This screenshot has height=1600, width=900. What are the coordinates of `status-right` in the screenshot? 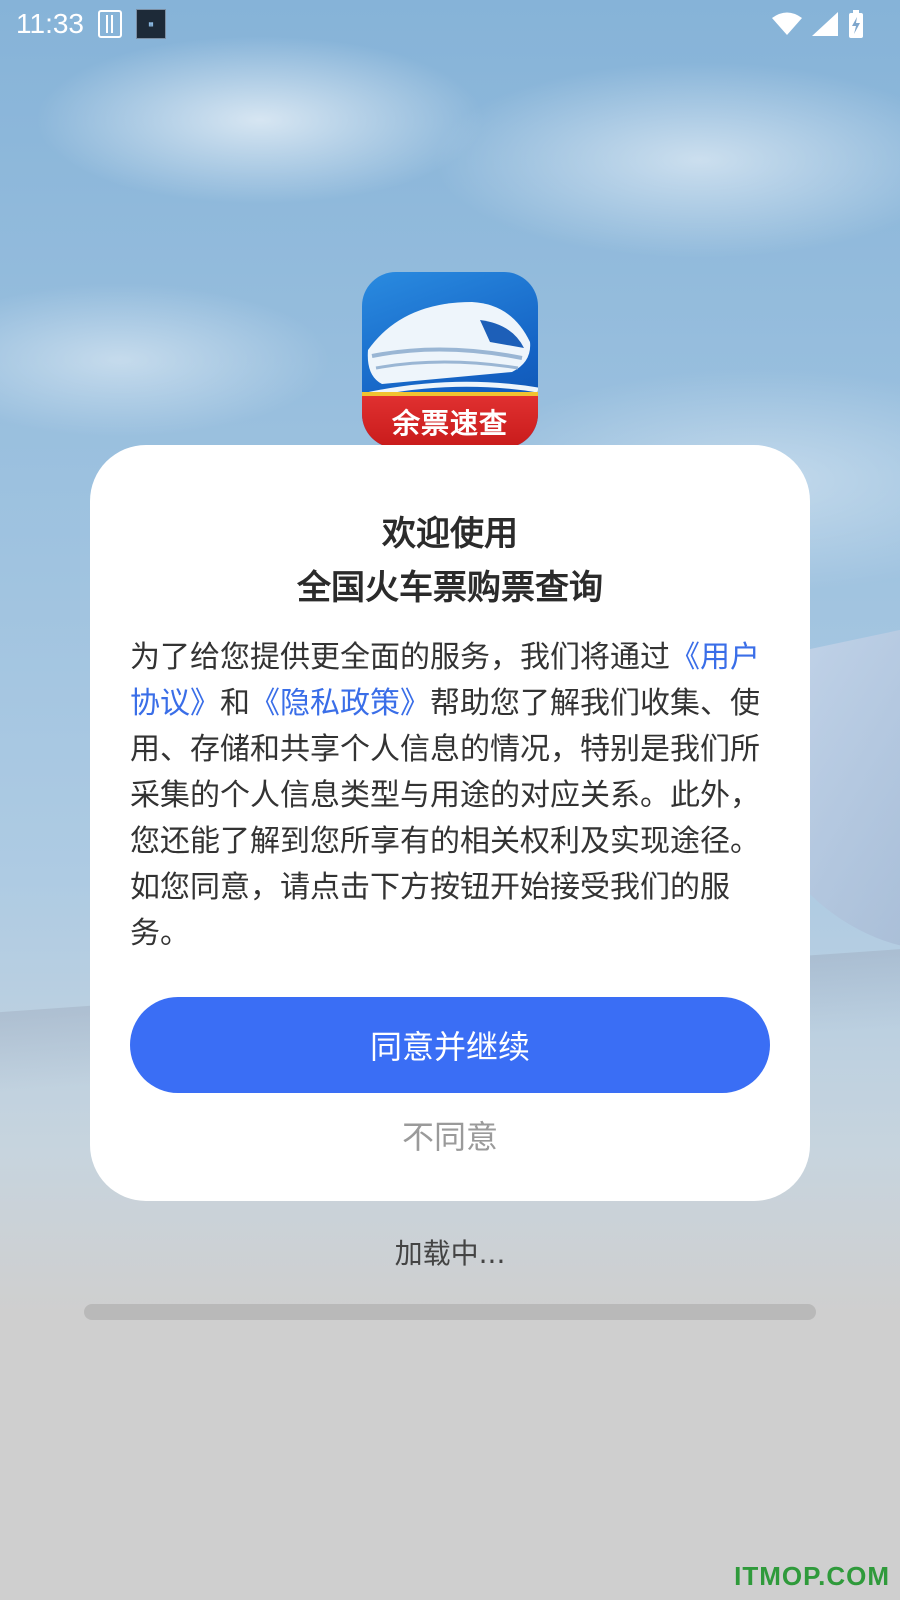 It's located at (828, 24).